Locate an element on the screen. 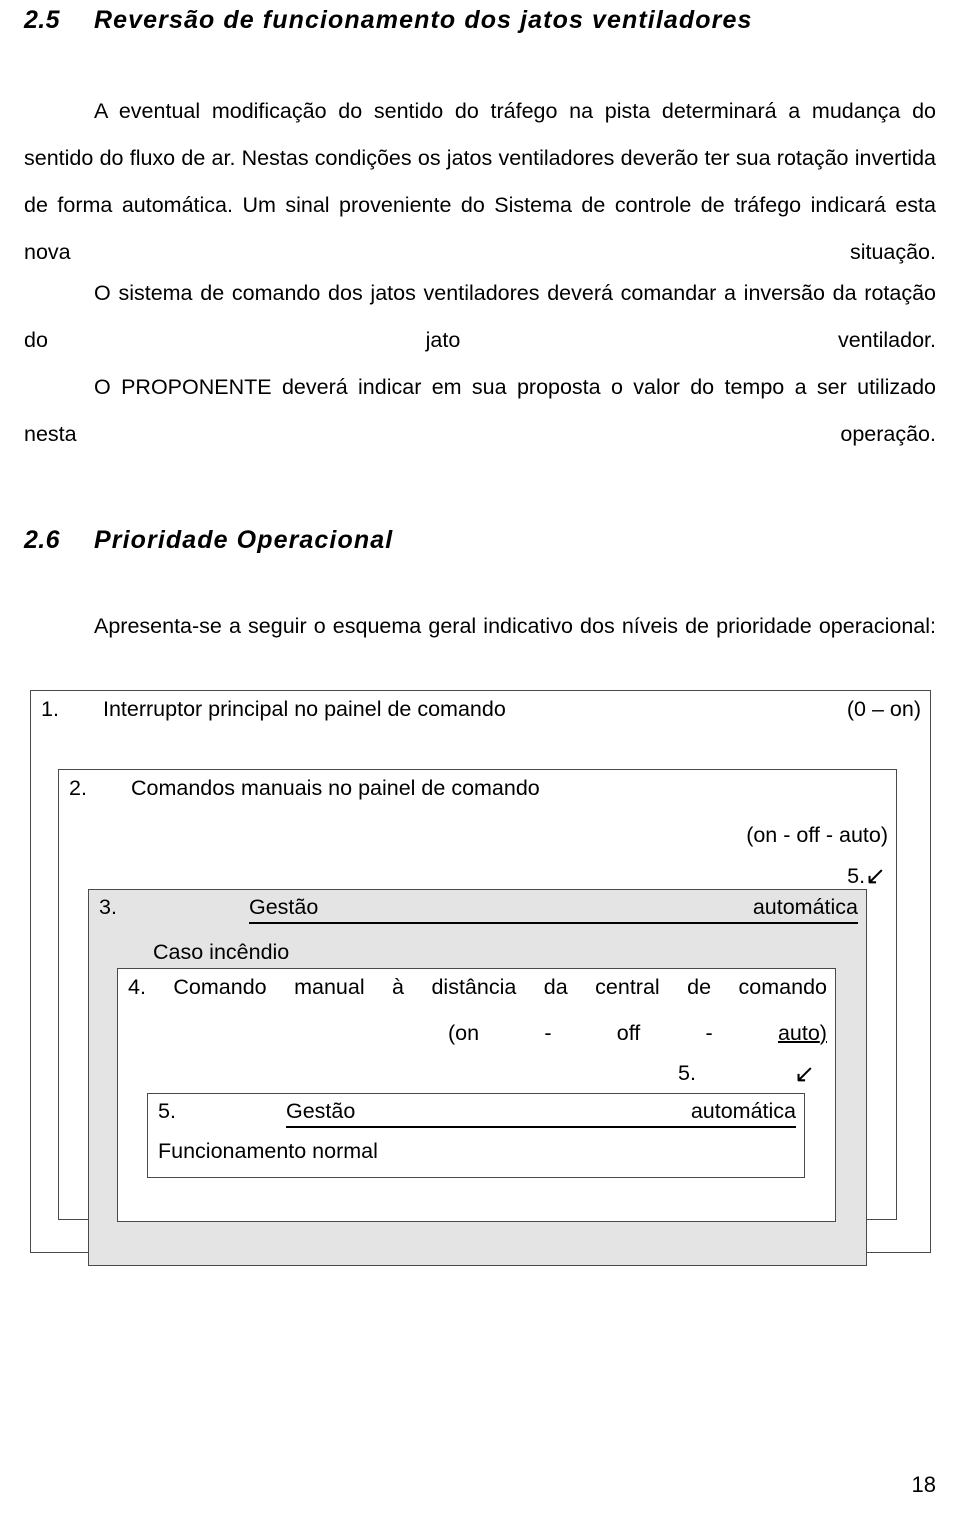  section-number: 2.6 is located at coordinates (42, 540).